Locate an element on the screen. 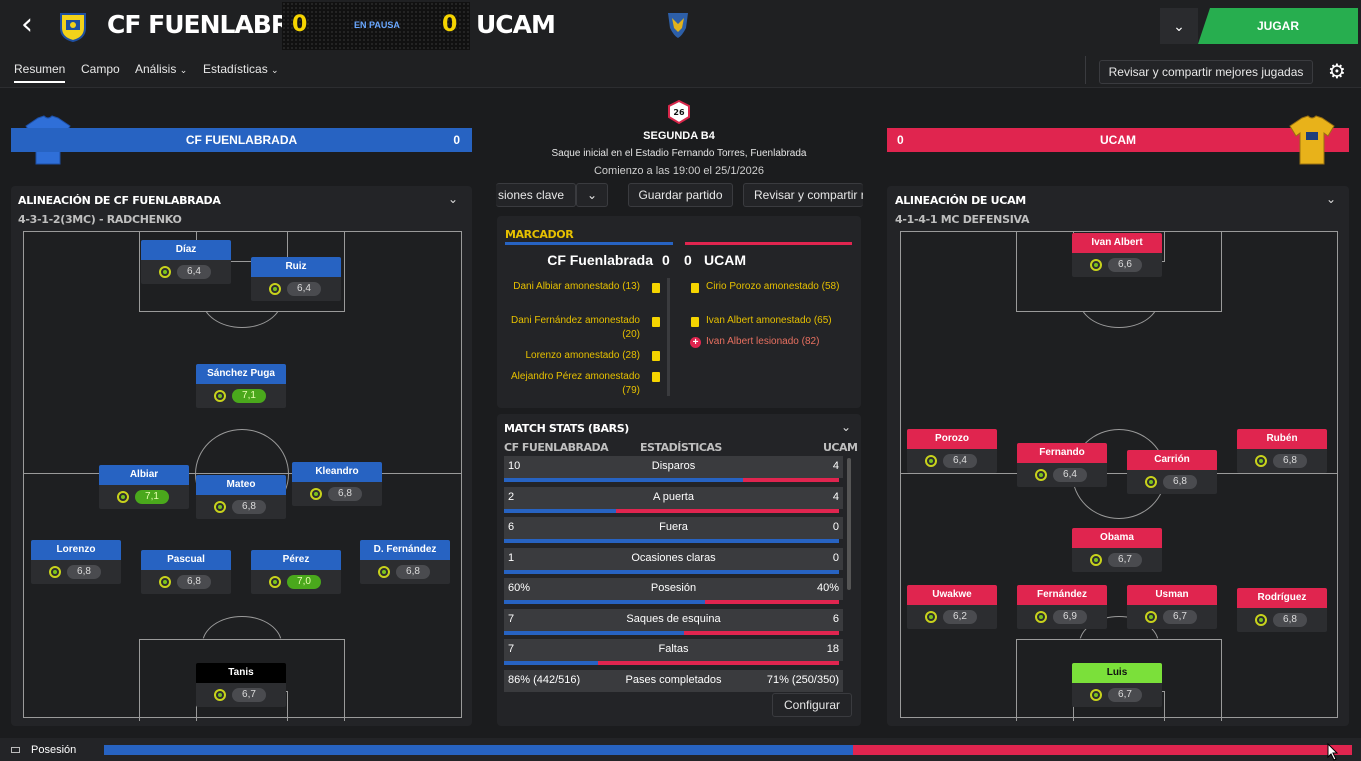  player-name: Sánchez Puga is located at coordinates (241, 374).